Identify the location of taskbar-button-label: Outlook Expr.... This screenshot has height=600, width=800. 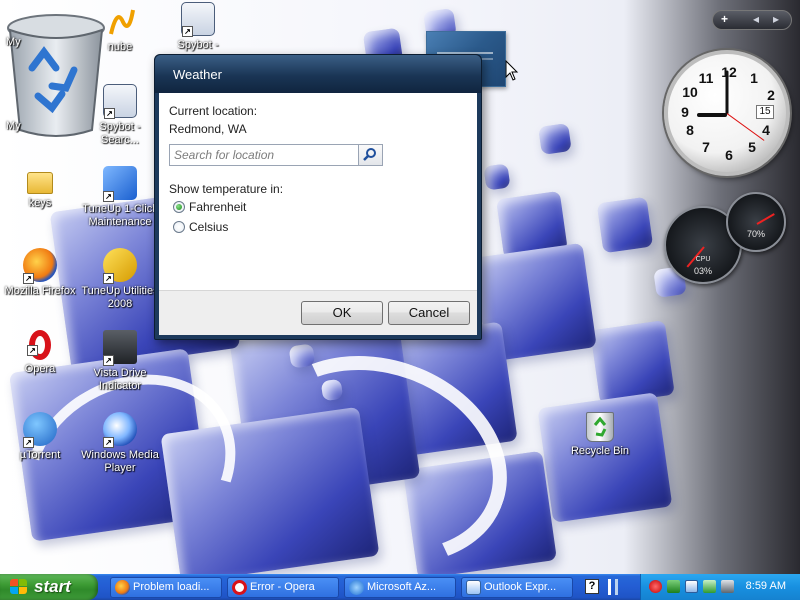
(520, 587).